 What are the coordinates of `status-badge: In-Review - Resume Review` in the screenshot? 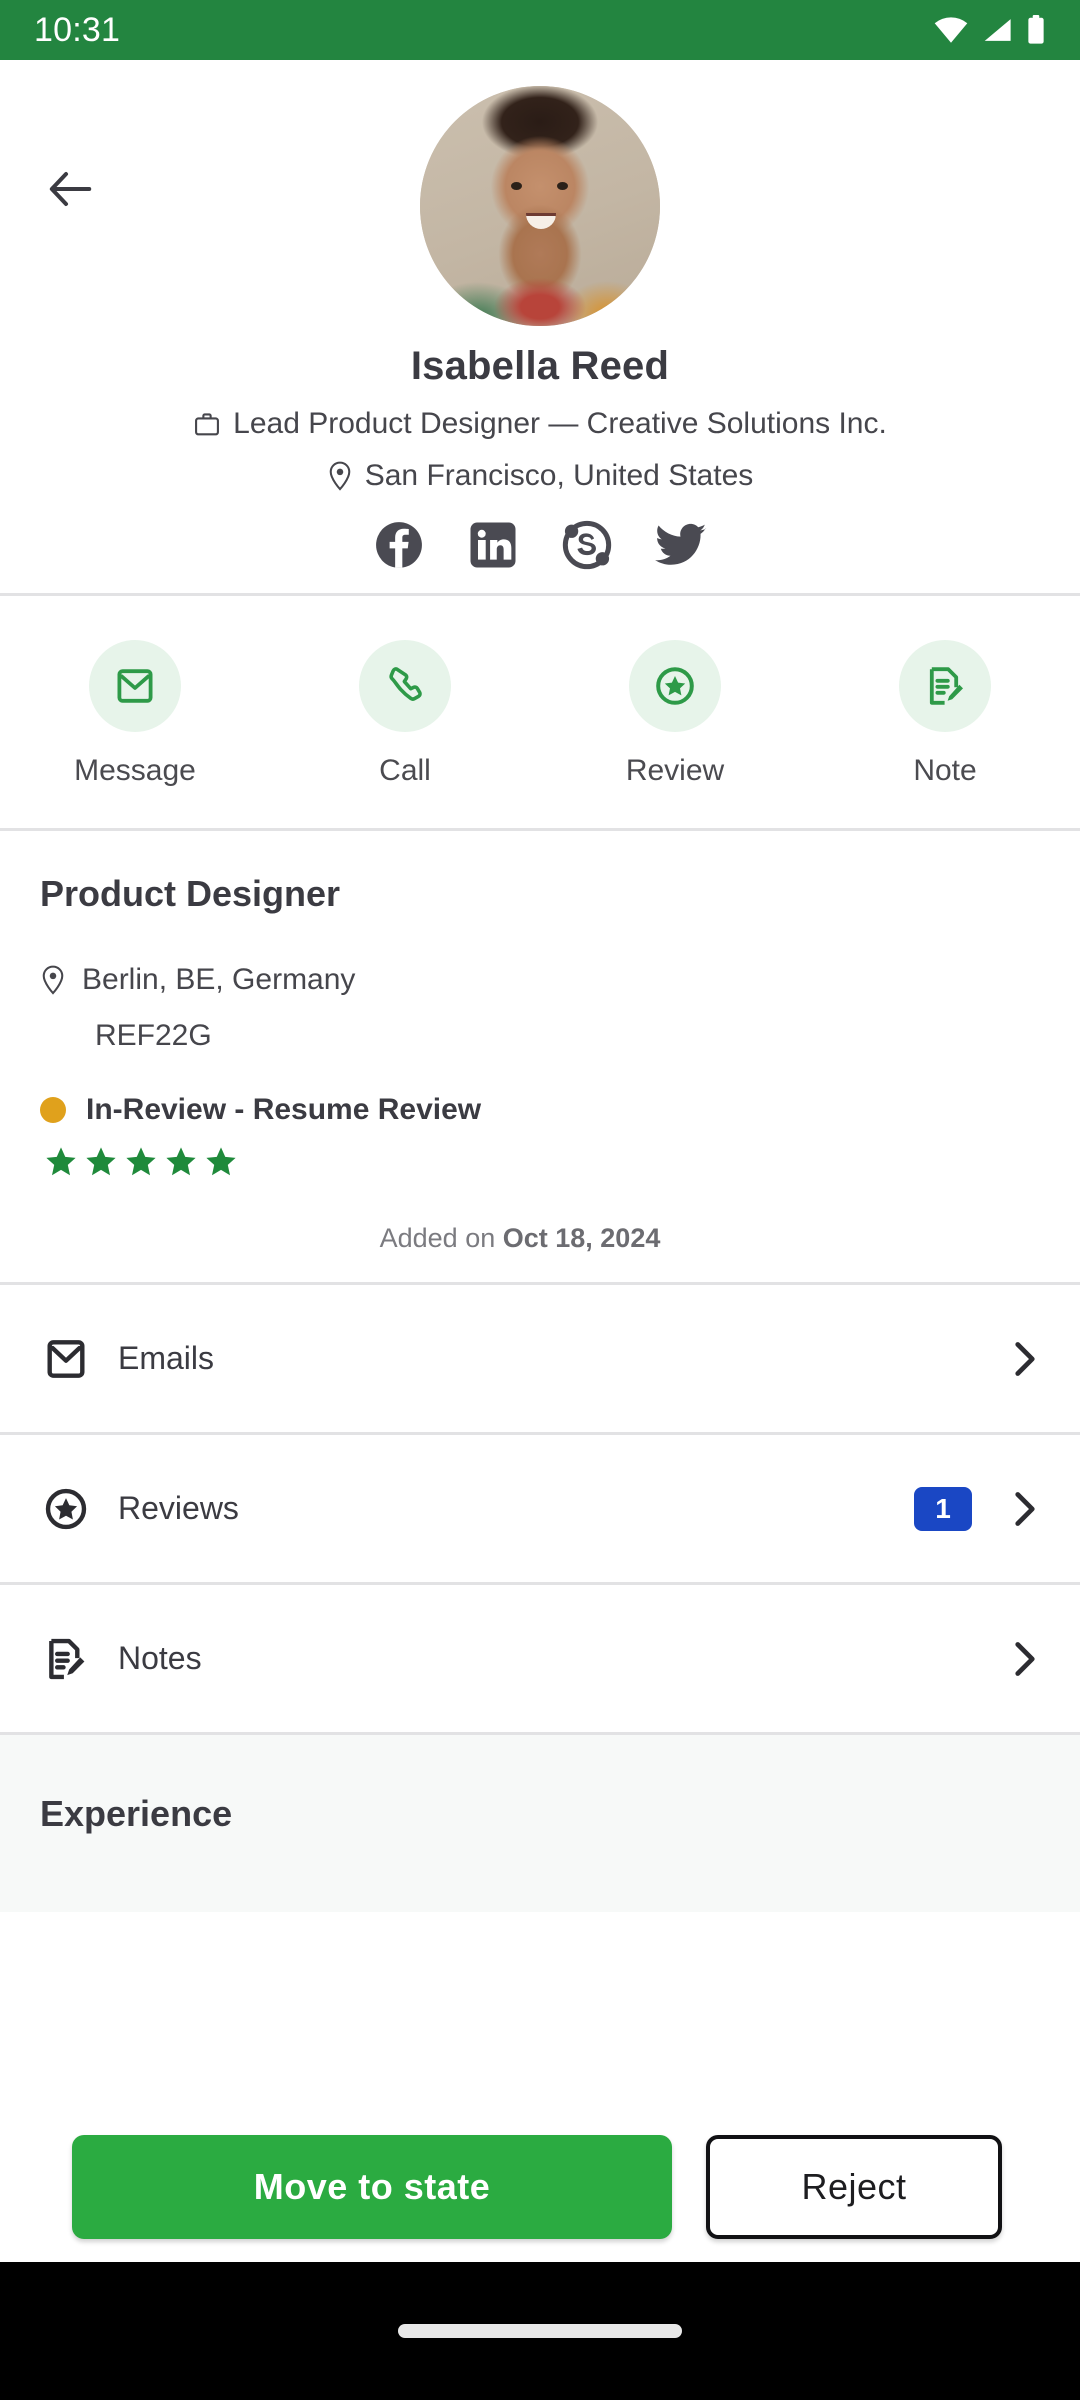 It's located at (540, 1110).